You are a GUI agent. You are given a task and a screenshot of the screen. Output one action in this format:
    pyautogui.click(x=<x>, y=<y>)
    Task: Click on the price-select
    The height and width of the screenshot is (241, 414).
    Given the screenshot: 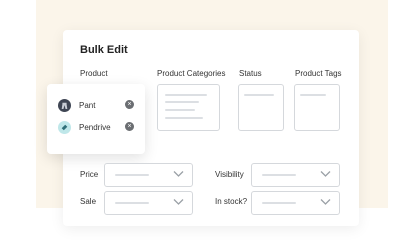 What is the action you would take?
    pyautogui.click(x=148, y=175)
    